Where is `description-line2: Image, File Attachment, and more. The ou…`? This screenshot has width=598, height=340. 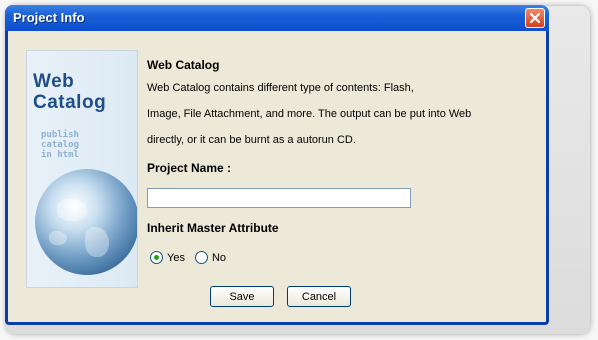 description-line2: Image, File Attachment, and more. The ou… is located at coordinates (309, 114).